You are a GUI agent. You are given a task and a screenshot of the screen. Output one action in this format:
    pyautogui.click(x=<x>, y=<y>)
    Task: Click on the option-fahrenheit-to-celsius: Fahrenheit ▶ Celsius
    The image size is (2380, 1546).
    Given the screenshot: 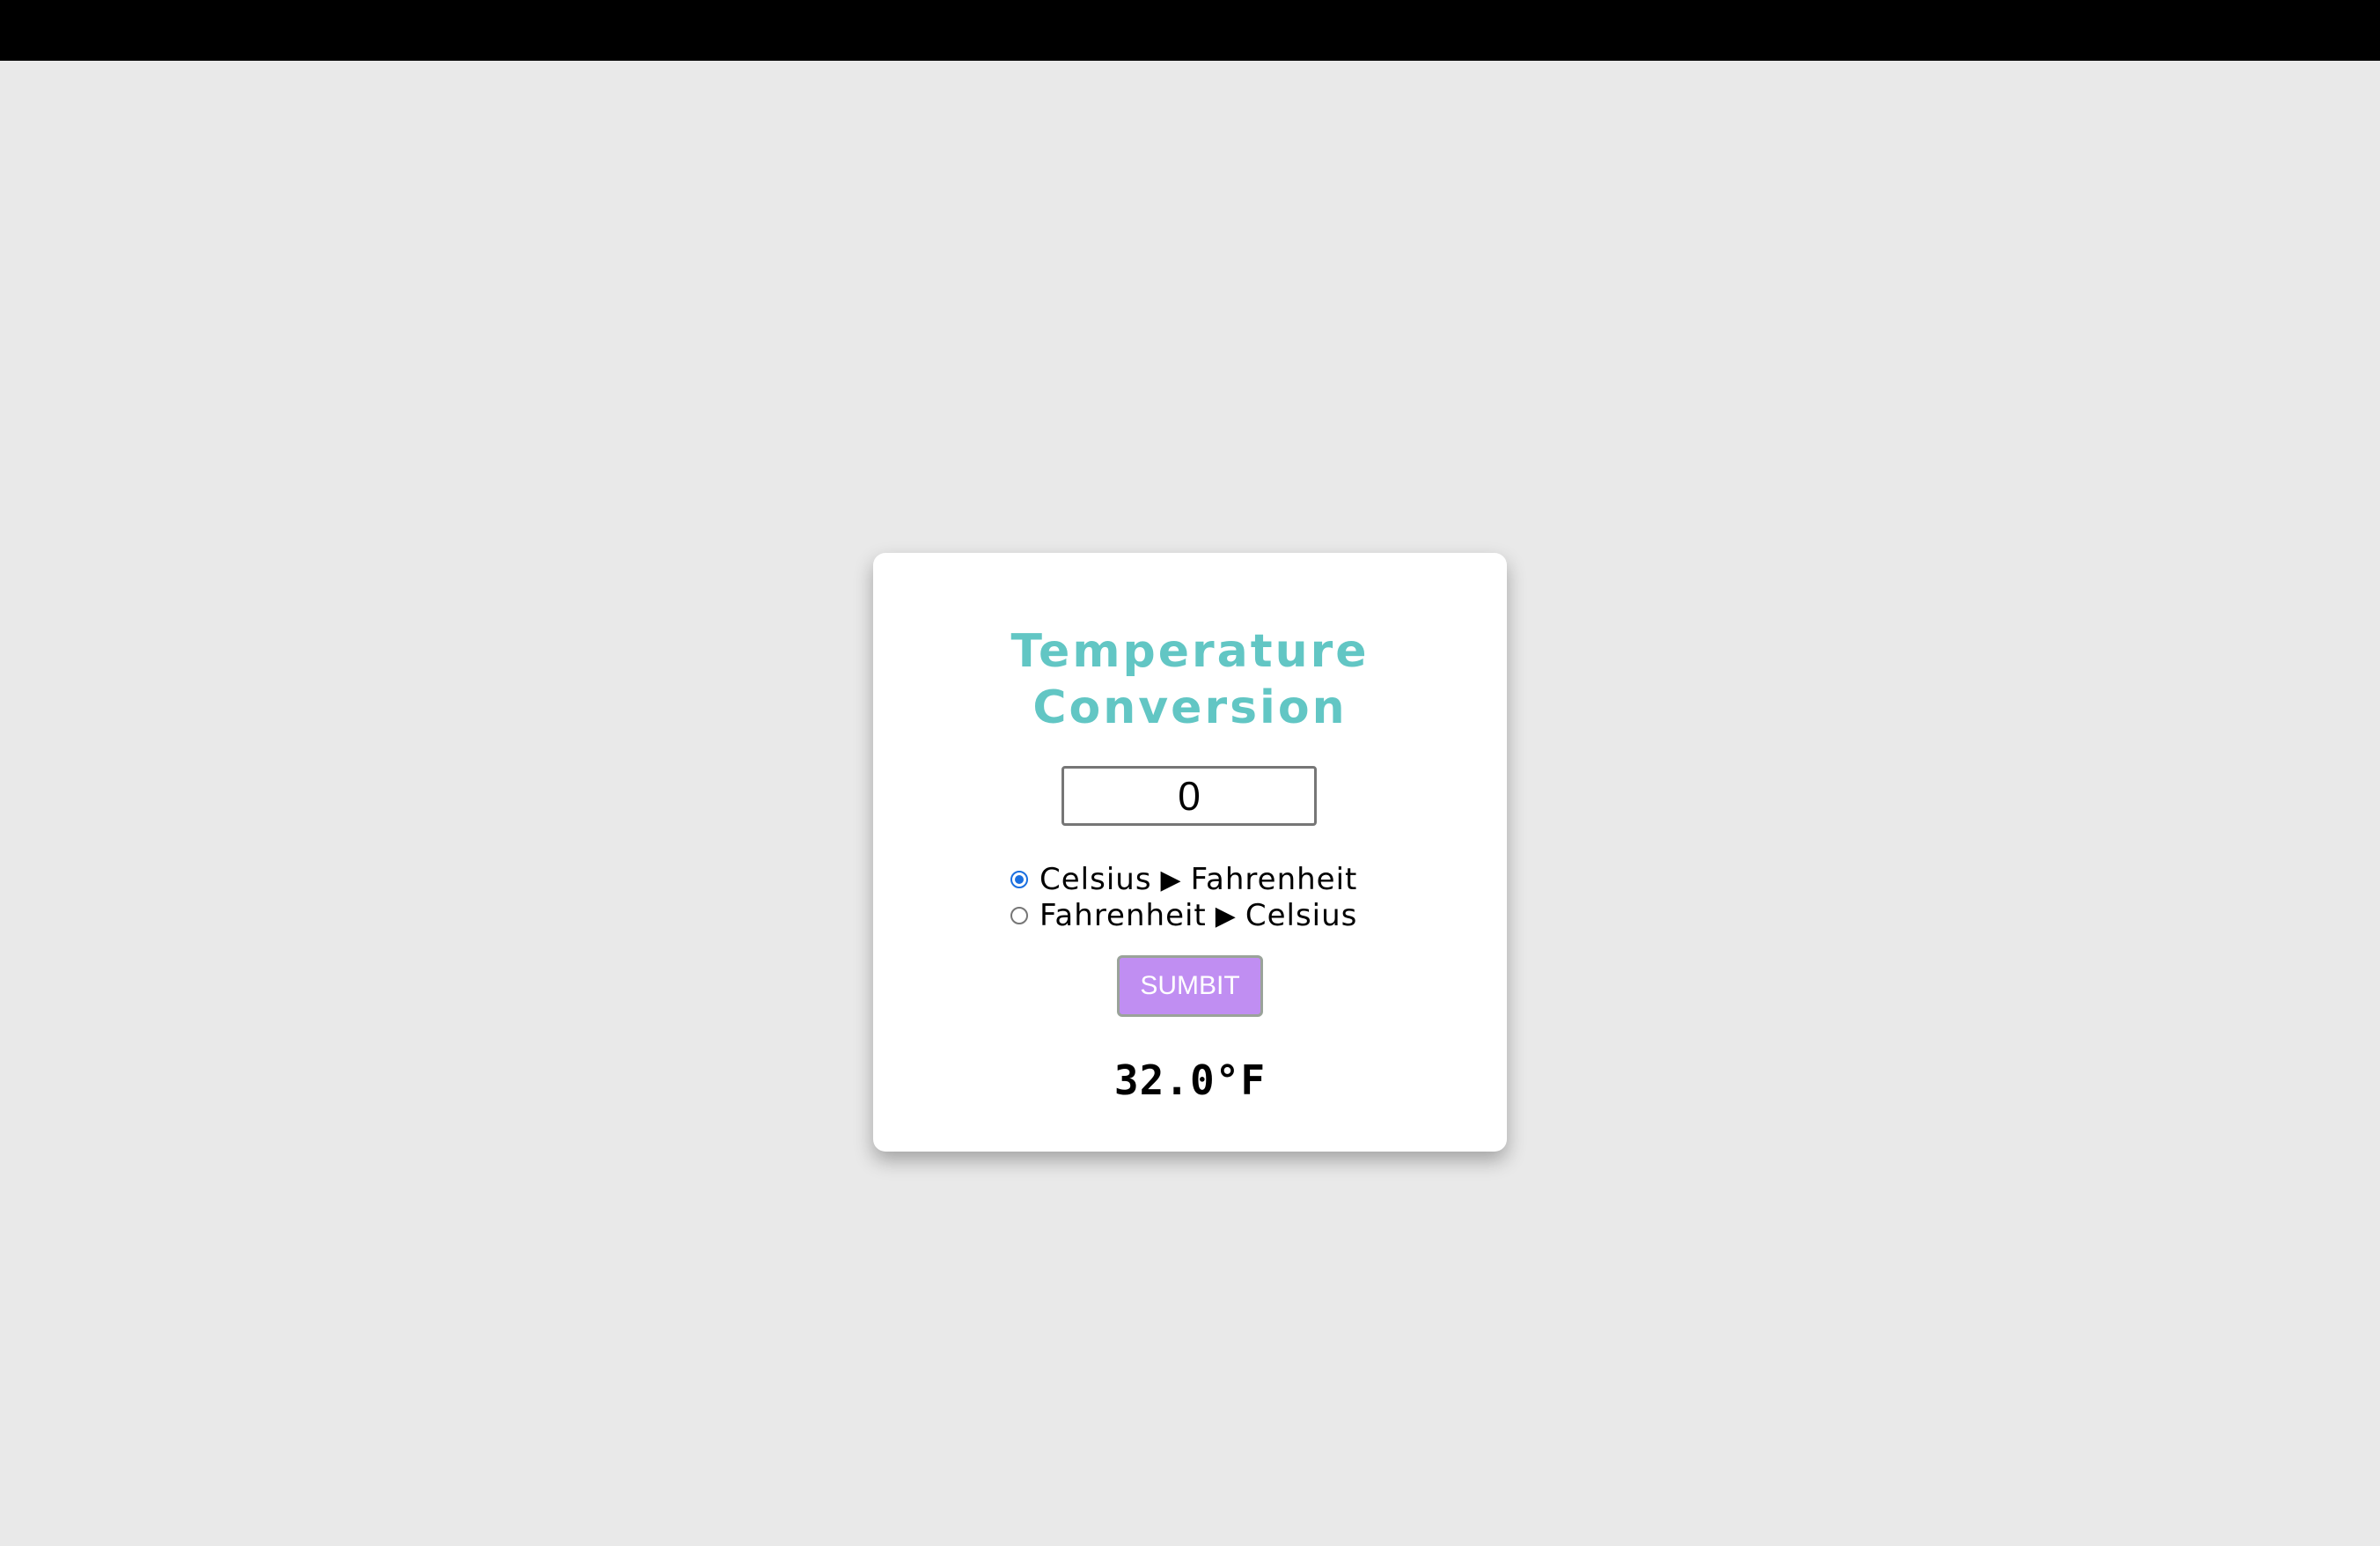 What is the action you would take?
    pyautogui.click(x=1183, y=915)
    